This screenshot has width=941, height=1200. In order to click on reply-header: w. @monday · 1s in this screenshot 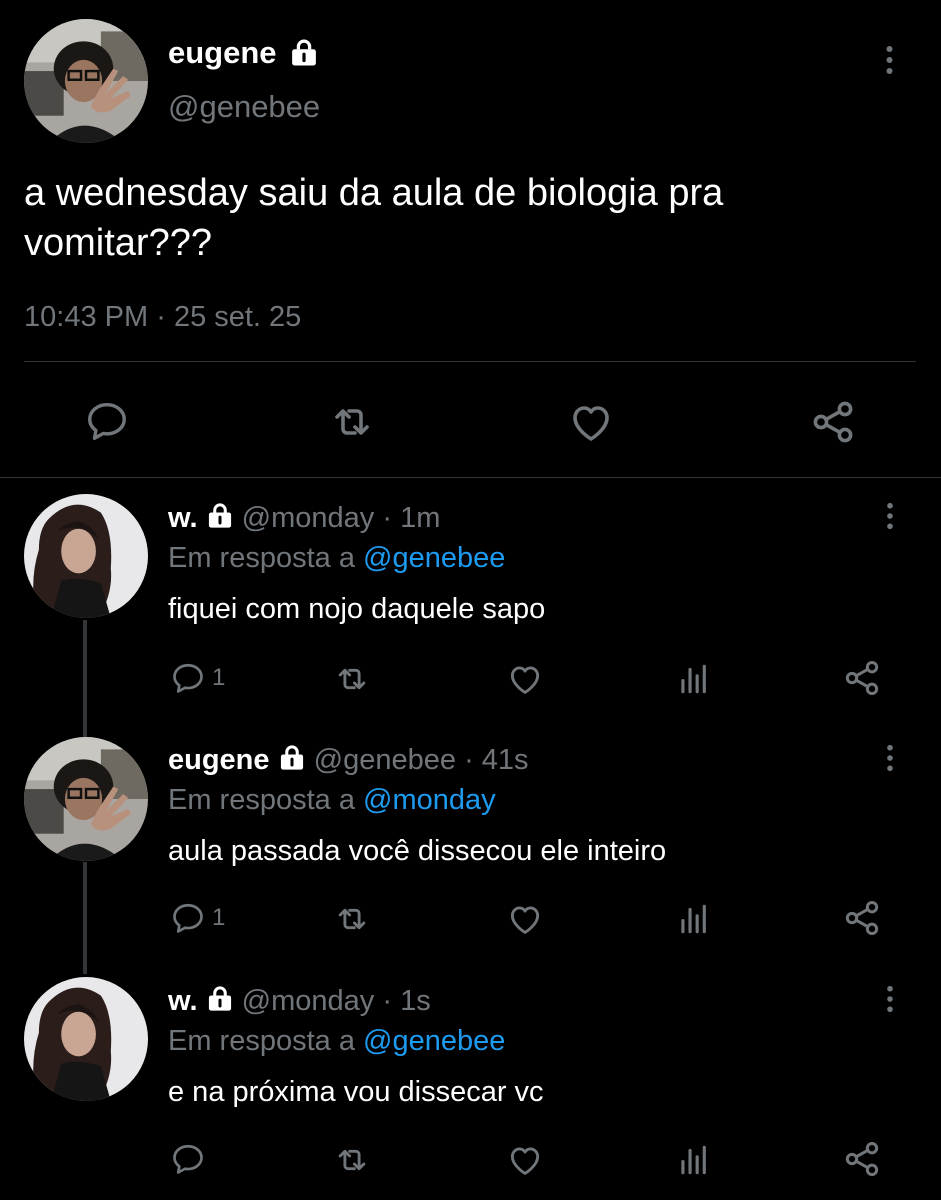, I will do `click(299, 1001)`.